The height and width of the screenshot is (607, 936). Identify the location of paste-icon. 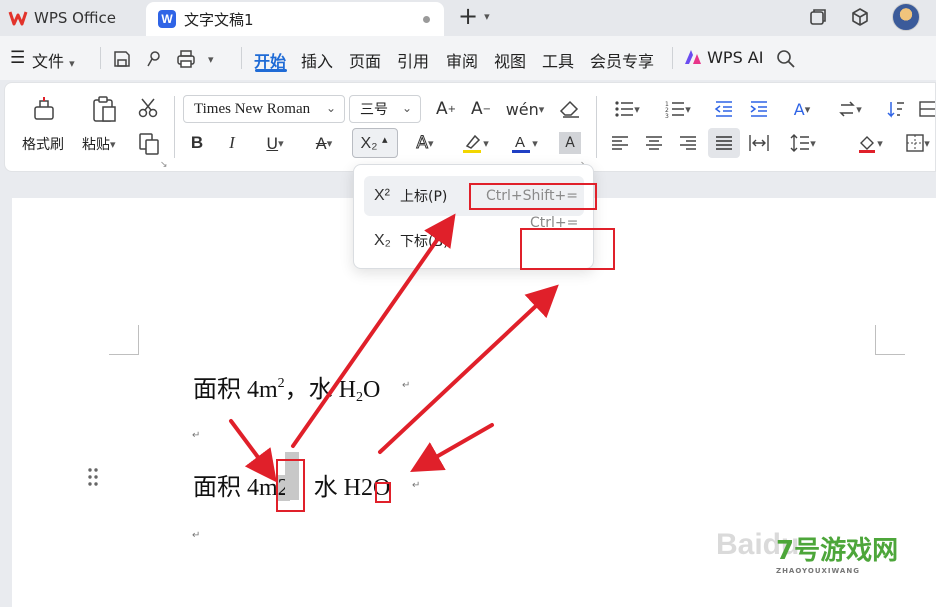
(104, 109).